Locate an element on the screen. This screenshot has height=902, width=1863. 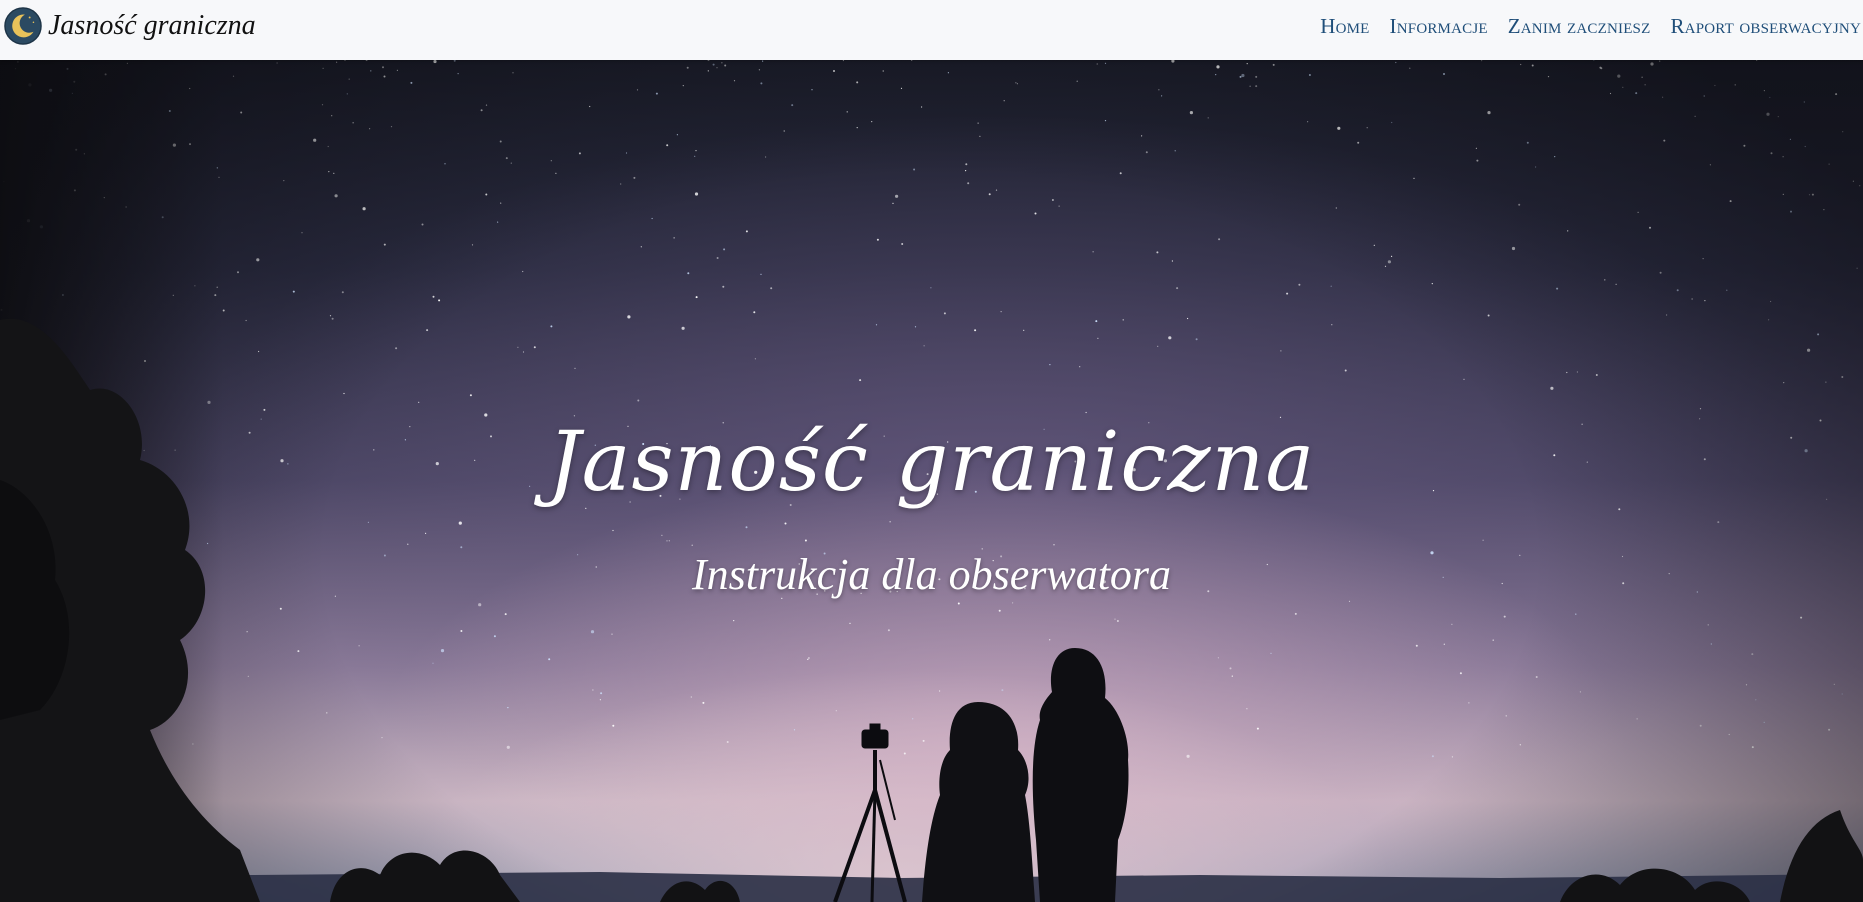
nav-link-zanim-zaczniesz: Zanim zaczniesz is located at coordinates (1579, 26).